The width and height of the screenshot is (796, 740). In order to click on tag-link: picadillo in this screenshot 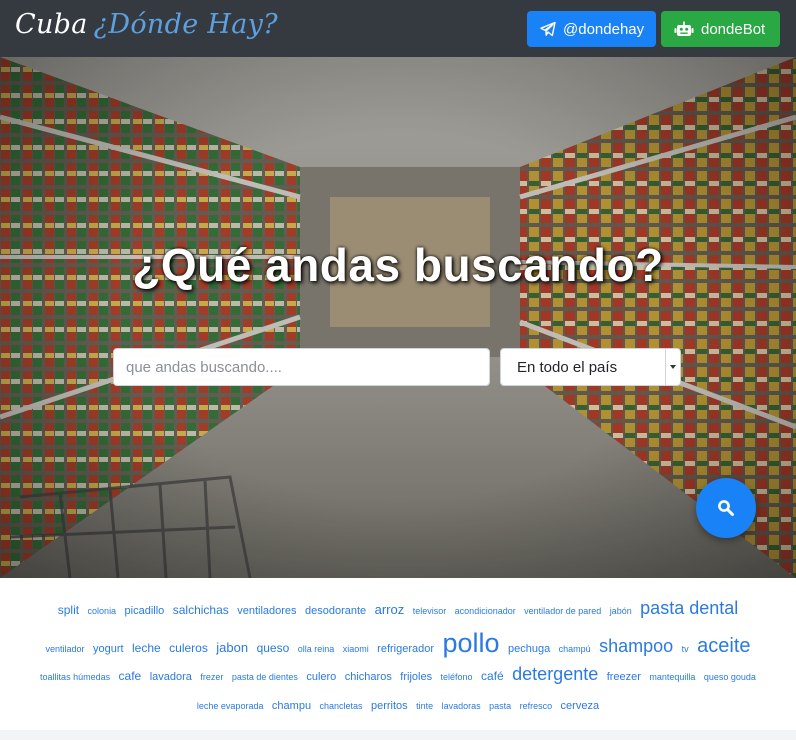, I will do `click(145, 611)`.